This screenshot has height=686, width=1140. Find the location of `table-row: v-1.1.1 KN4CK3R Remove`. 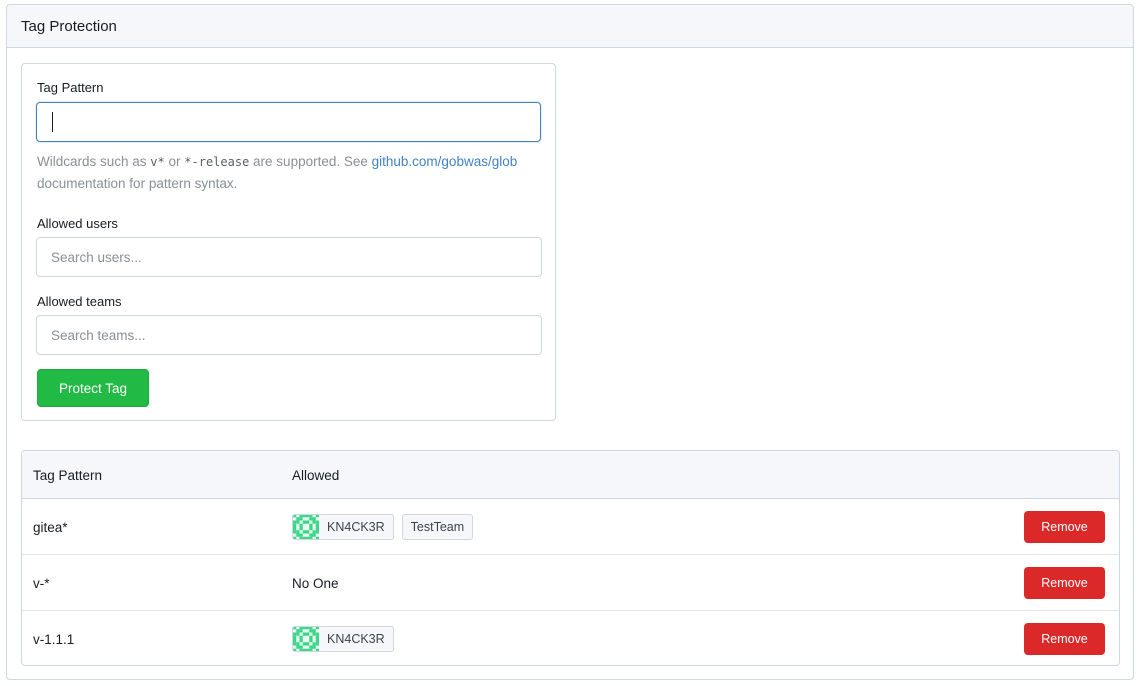

table-row: v-1.1.1 KN4CK3R Remove is located at coordinates (570, 638).